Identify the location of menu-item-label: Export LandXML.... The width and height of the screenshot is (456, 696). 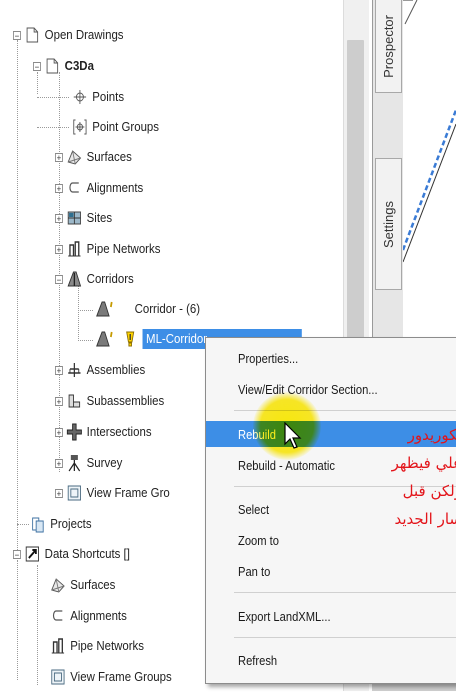
(284, 616).